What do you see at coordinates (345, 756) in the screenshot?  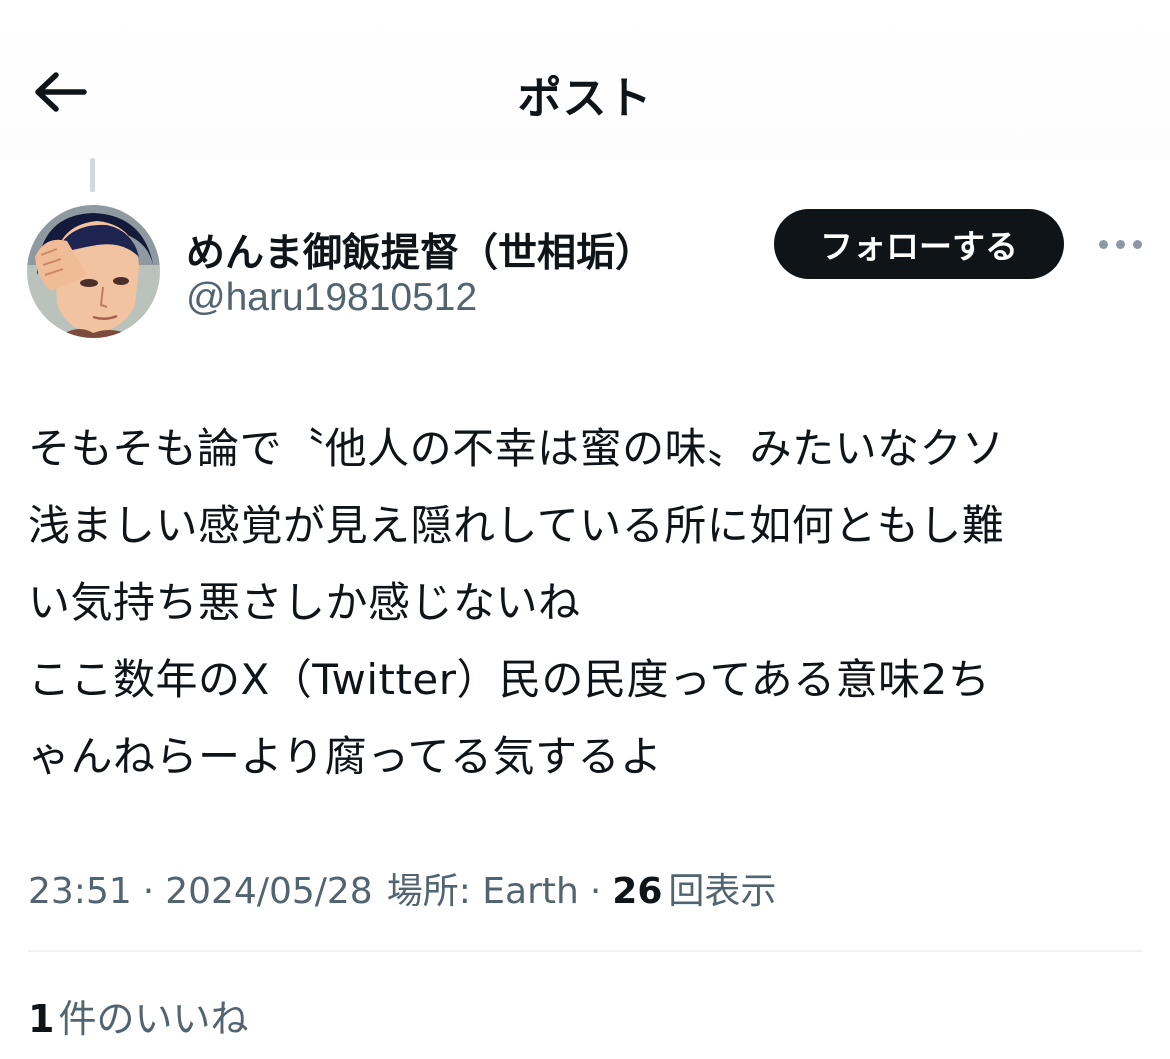 I see `tweet-text-line: ゃんねらーより腐ってる気するよ` at bounding box center [345, 756].